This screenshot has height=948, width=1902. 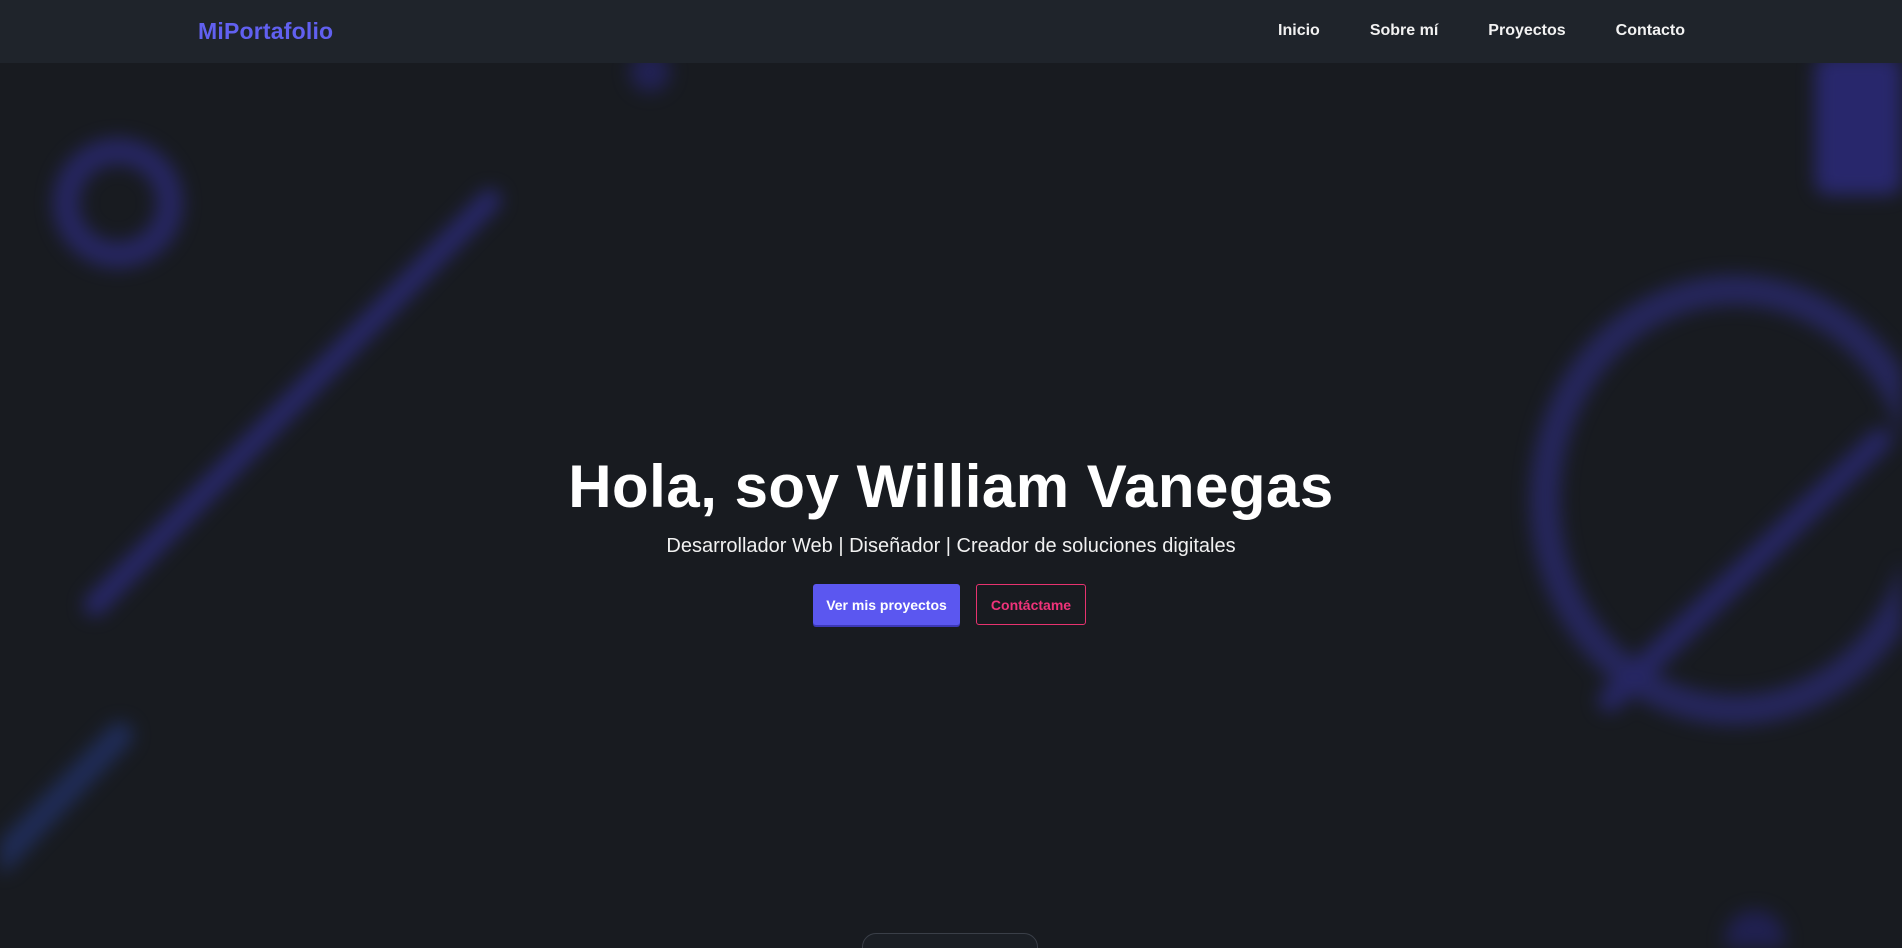 I want to click on brand-logo: MiPortafolio, so click(x=265, y=31).